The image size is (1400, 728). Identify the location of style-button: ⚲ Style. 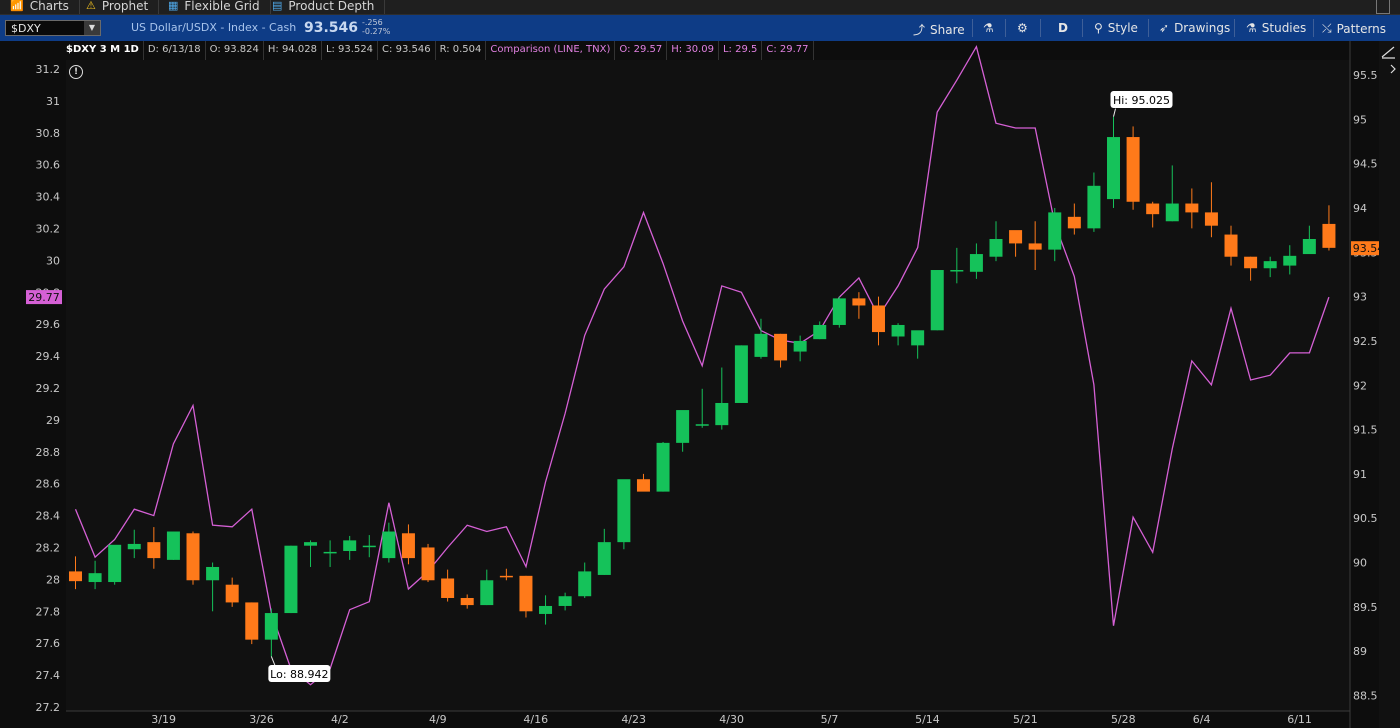
(1116, 28).